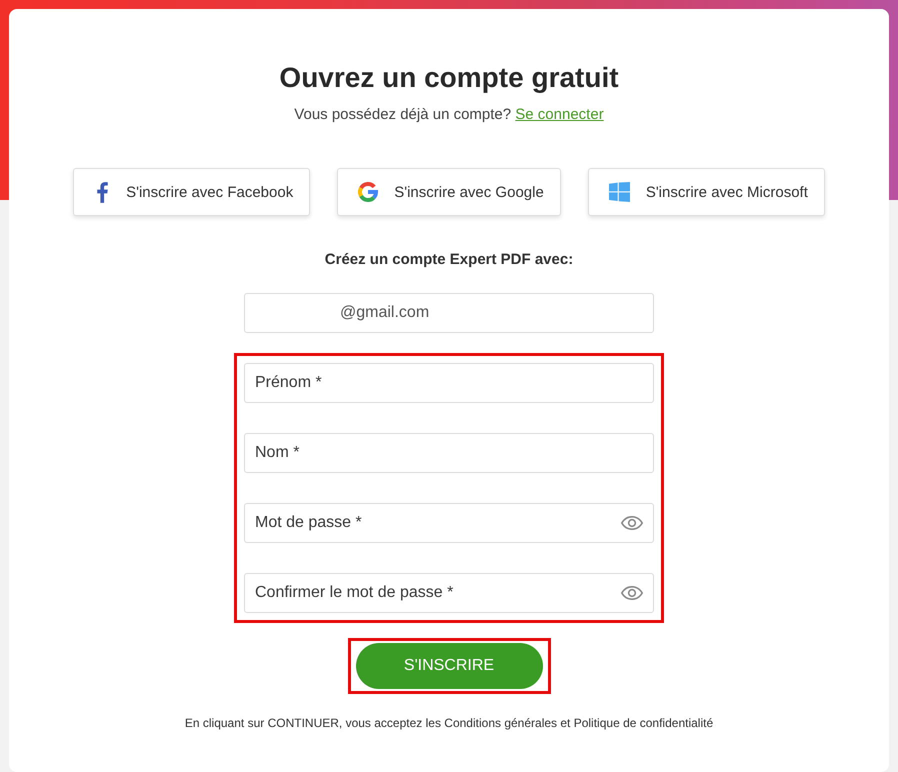 This screenshot has height=772, width=898. Describe the element at coordinates (449, 78) in the screenshot. I see `page-title: Ouvrez un compte gratuit` at that location.